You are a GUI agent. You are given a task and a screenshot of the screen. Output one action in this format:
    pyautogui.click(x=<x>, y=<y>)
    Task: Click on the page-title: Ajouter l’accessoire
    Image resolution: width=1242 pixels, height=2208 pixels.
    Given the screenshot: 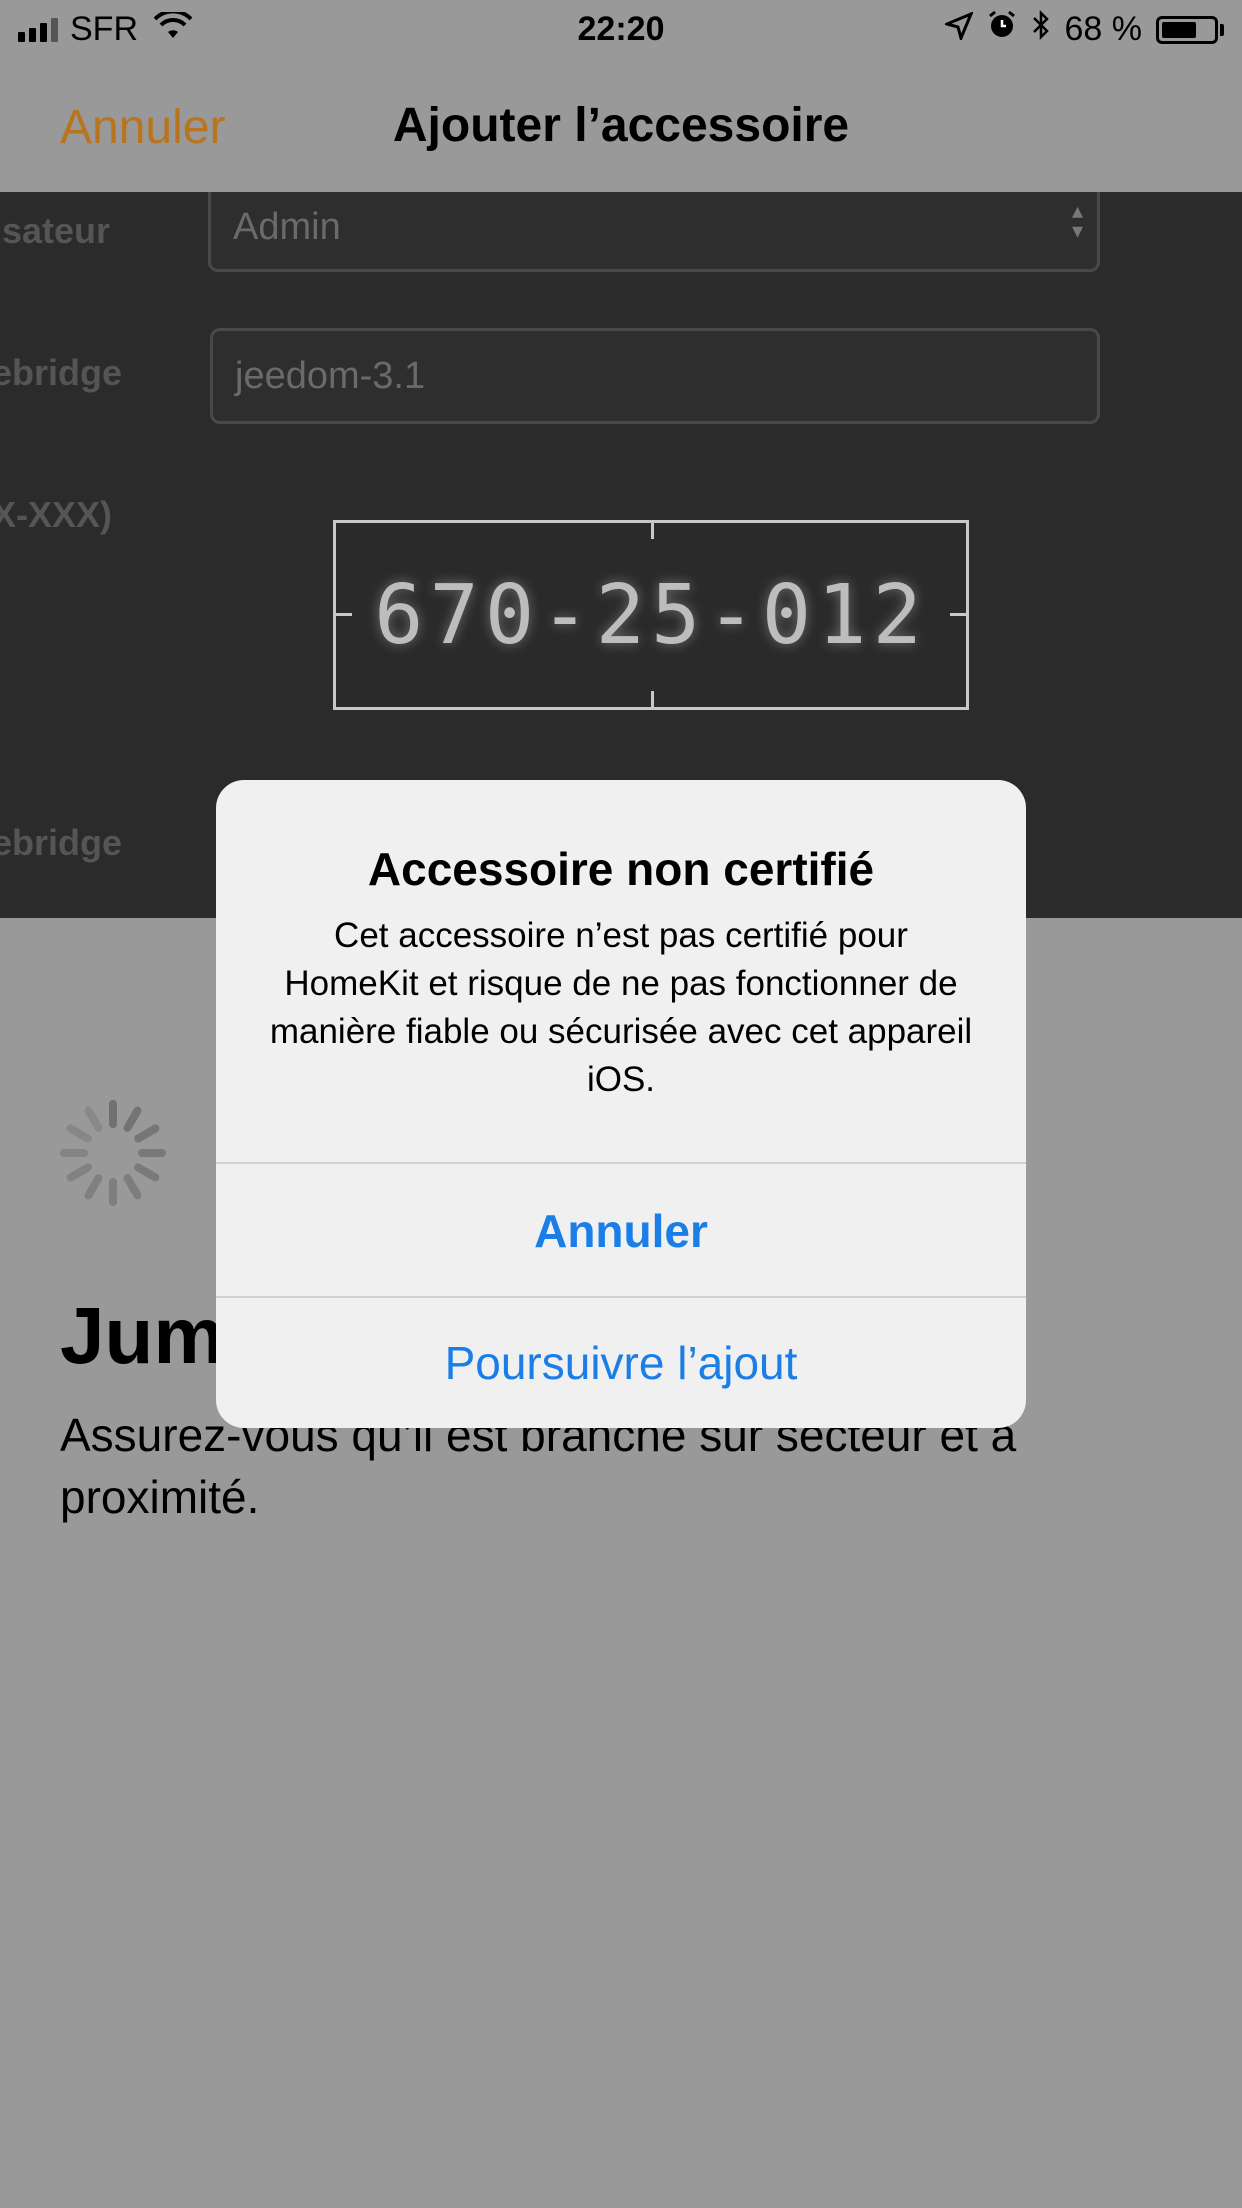 What is the action you would take?
    pyautogui.click(x=621, y=125)
    